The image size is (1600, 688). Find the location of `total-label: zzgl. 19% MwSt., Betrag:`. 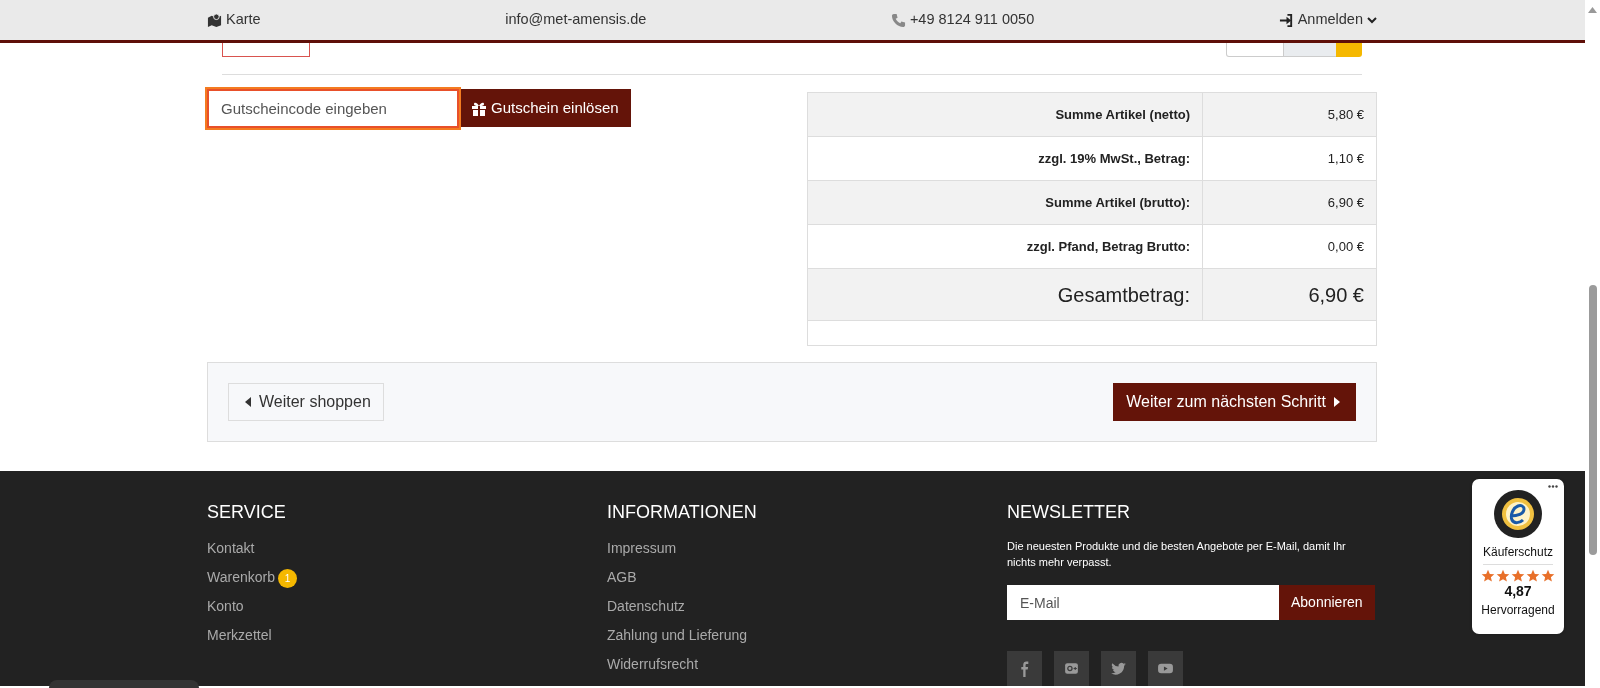

total-label: zzgl. 19% MwSt., Betrag: is located at coordinates (1005, 158).